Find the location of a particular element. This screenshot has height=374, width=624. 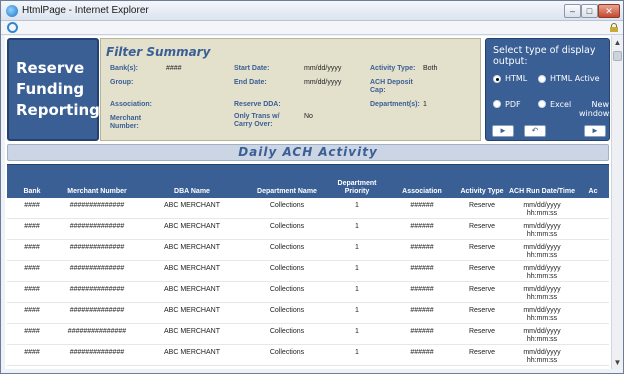

minimize-button: – is located at coordinates (572, 11).